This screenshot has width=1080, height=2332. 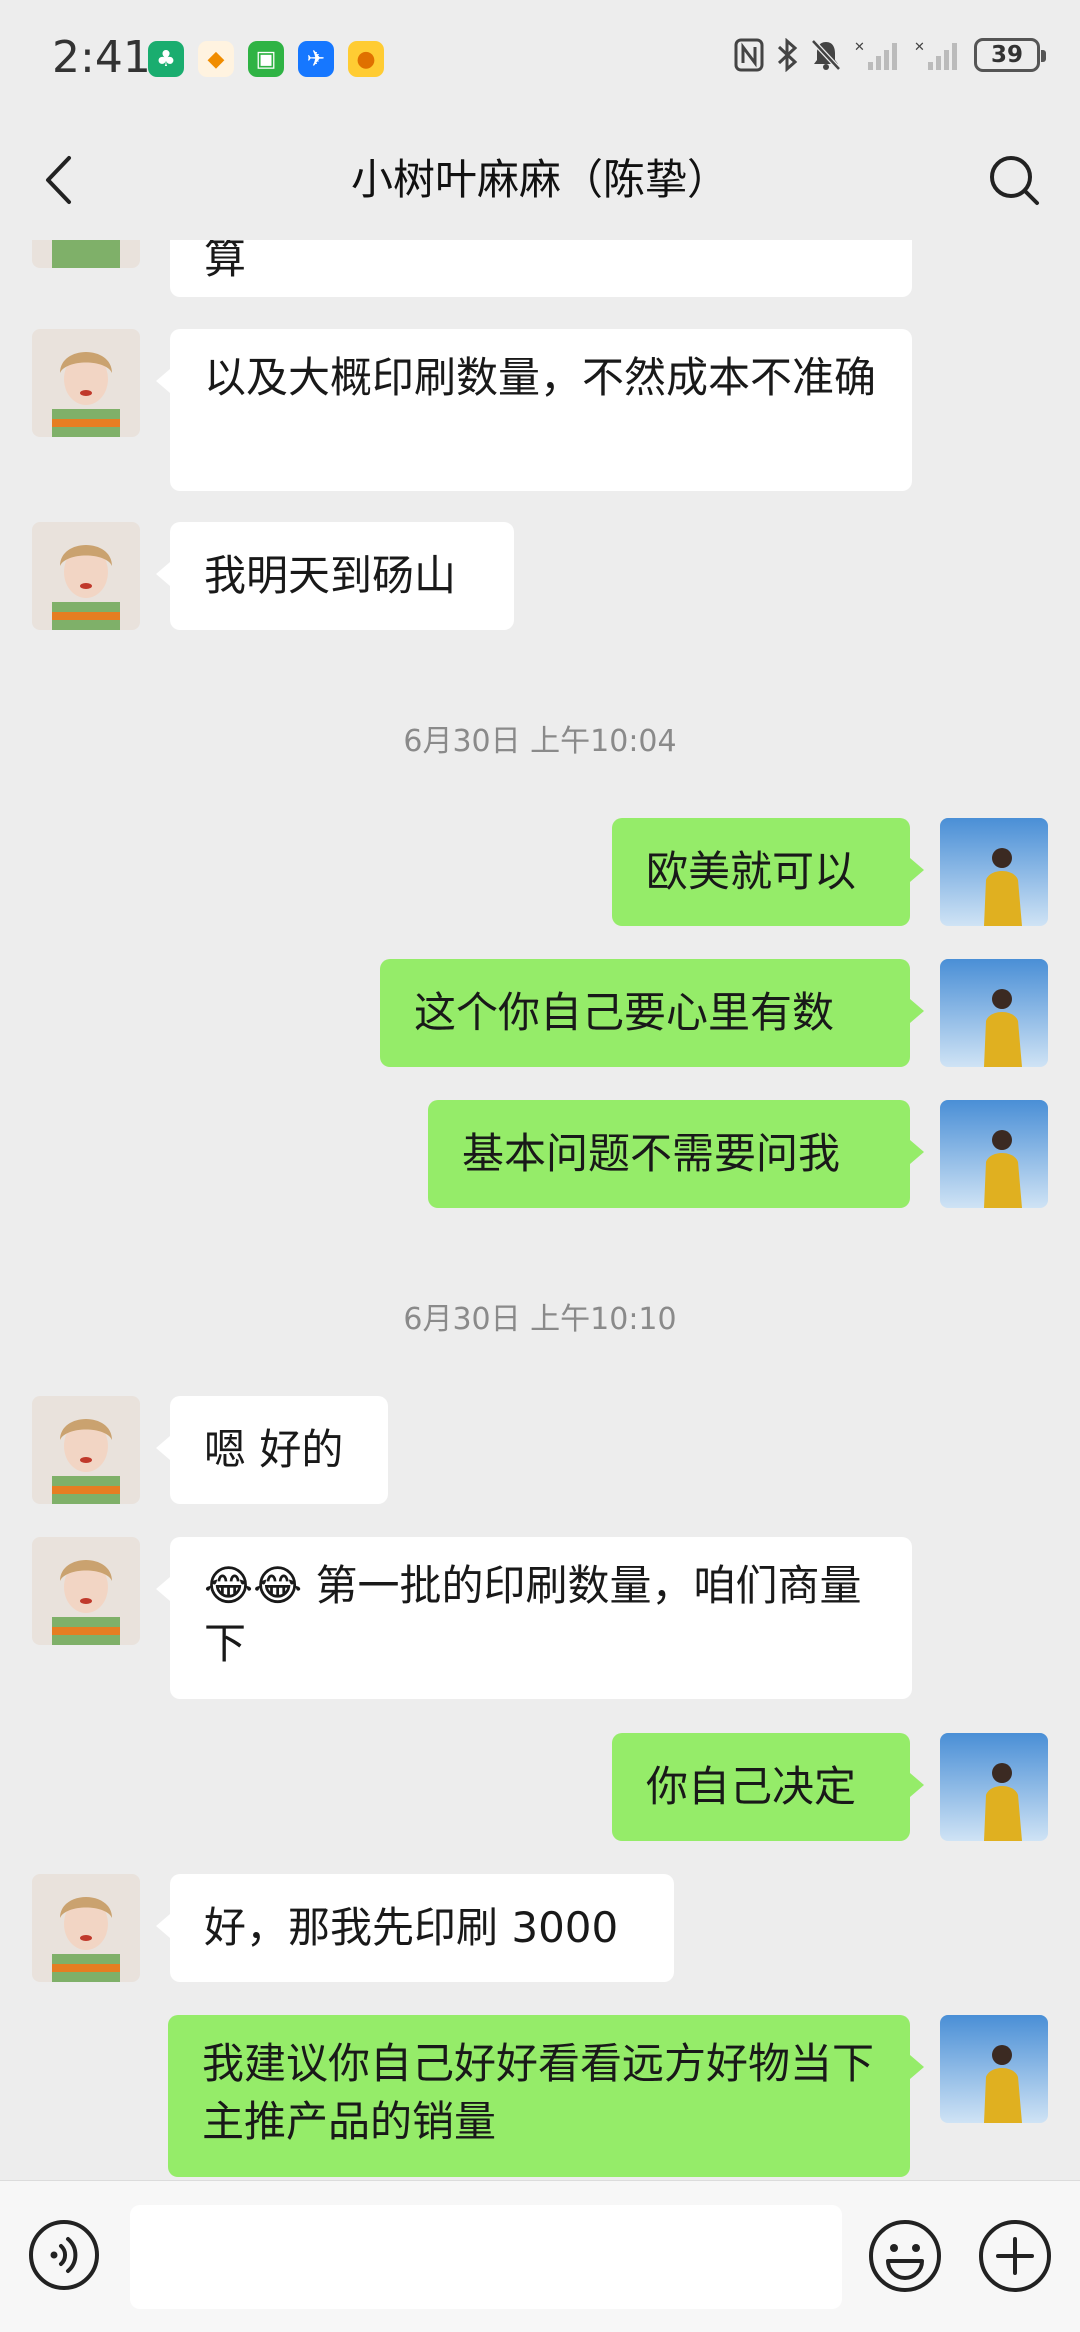 I want to click on timestamp: 6月30日 上午10:04, so click(x=540, y=741).